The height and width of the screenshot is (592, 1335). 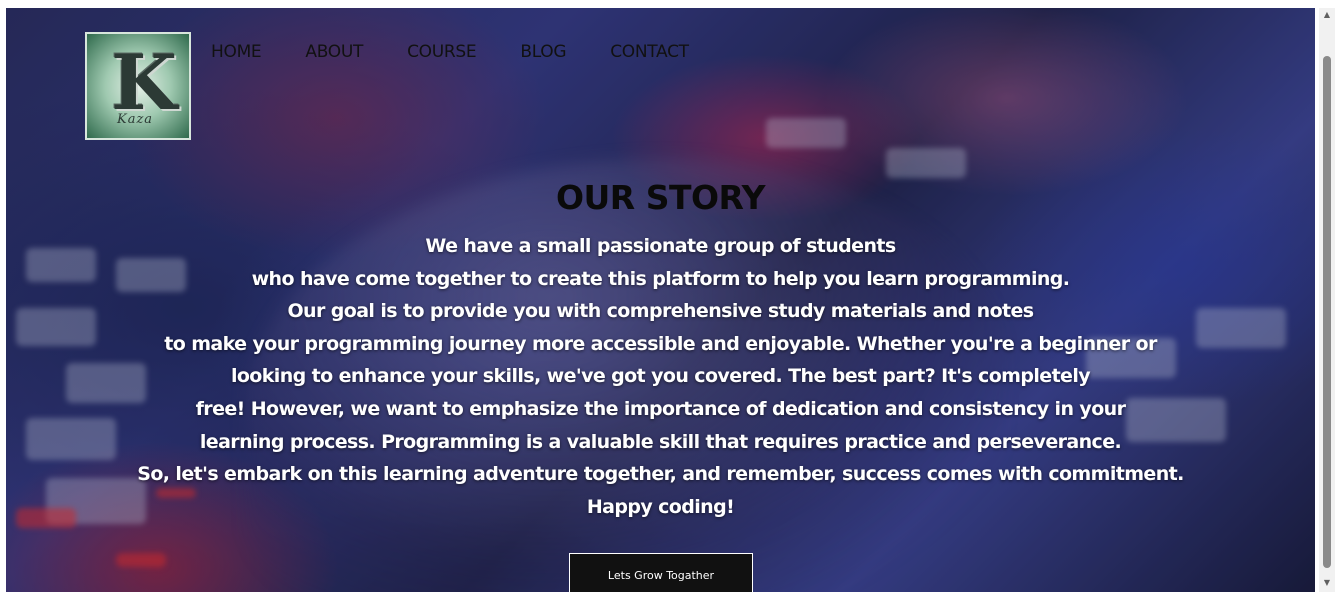 What do you see at coordinates (649, 52) in the screenshot?
I see `nav-item-contact: CONTACT` at bounding box center [649, 52].